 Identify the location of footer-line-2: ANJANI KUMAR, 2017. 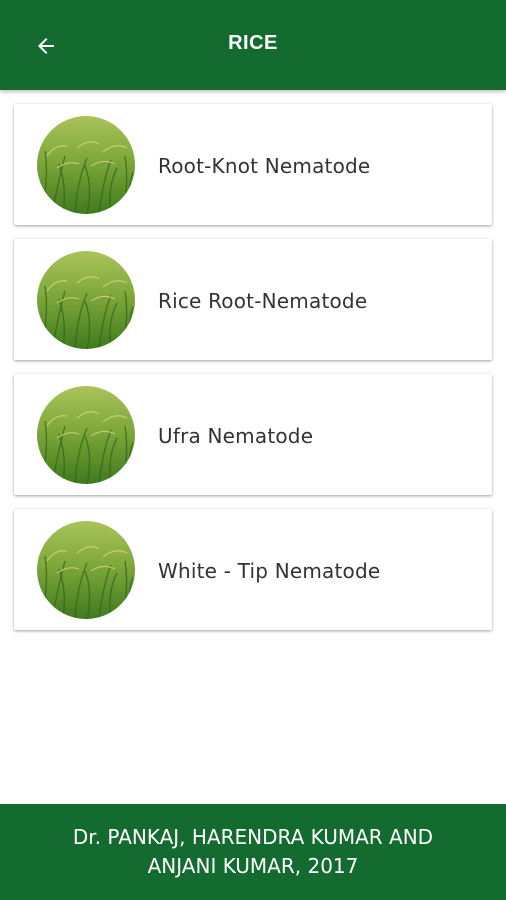
(253, 866).